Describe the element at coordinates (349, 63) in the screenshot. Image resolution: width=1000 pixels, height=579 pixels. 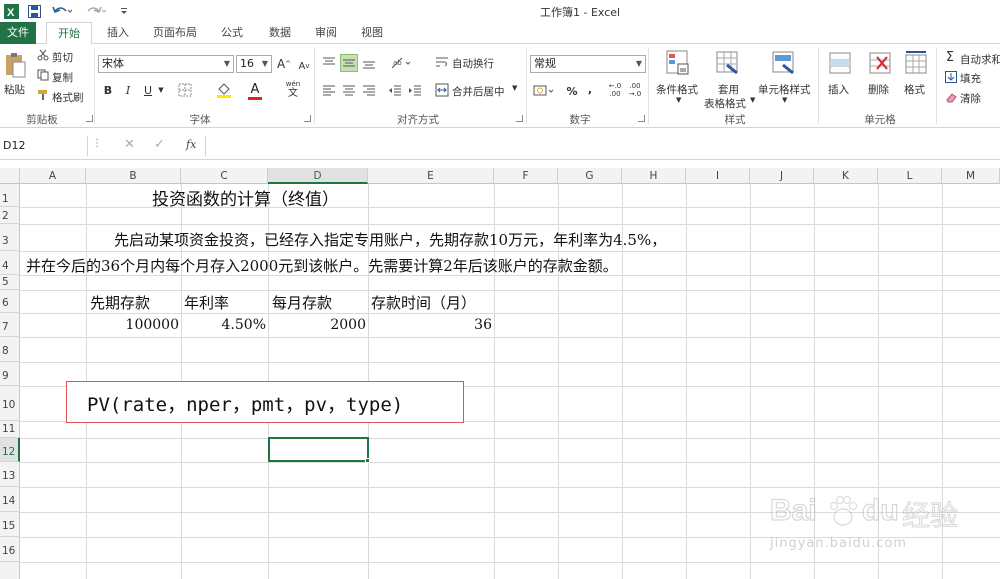
I see `align-middle-icon` at that location.